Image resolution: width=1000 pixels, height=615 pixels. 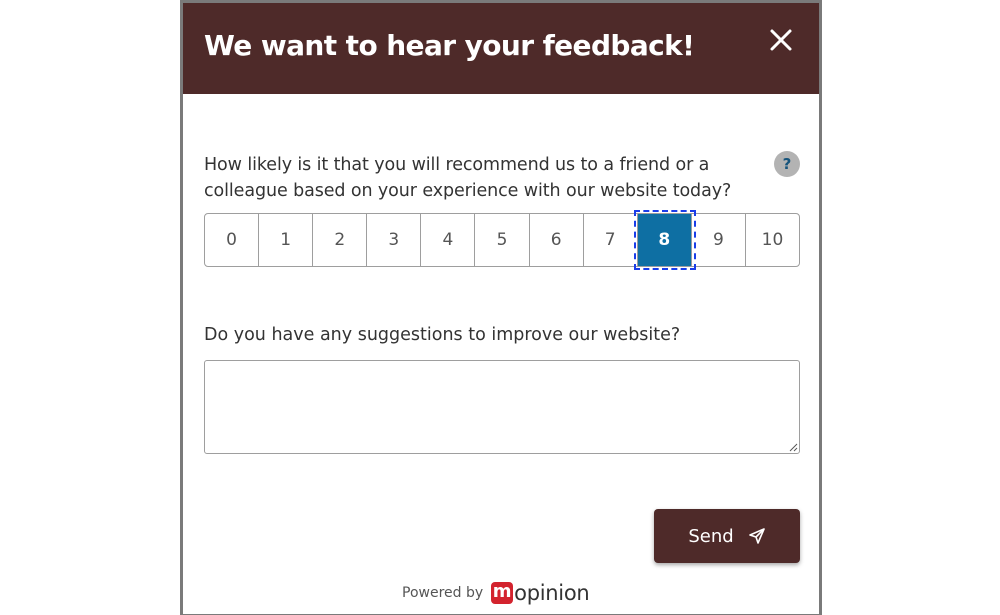 I want to click on brand-logo-text: opinion, so click(x=552, y=593).